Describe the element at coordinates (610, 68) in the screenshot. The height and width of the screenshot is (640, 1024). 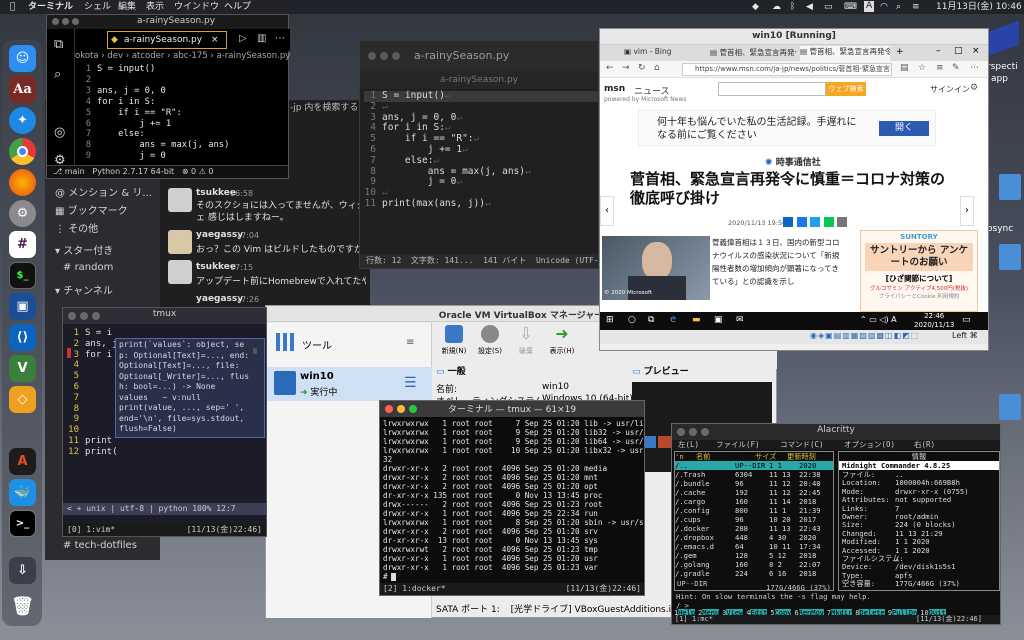
I see `back-icon: ←` at that location.